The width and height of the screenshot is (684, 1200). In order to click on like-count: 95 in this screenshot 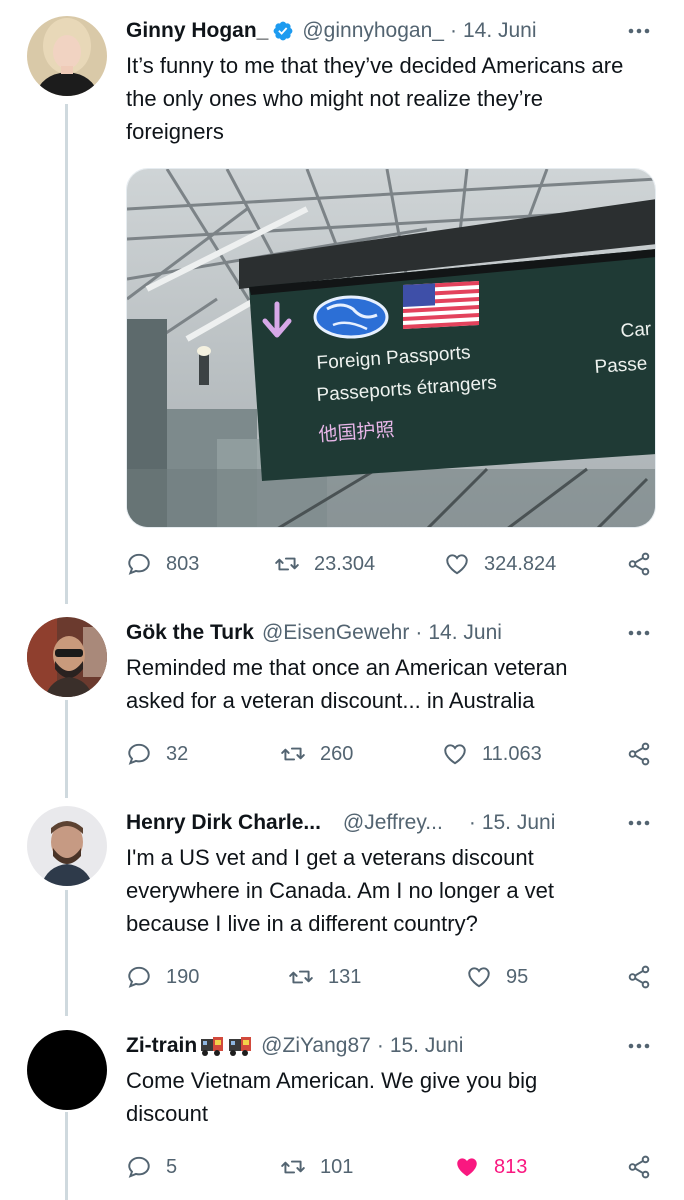, I will do `click(517, 976)`.